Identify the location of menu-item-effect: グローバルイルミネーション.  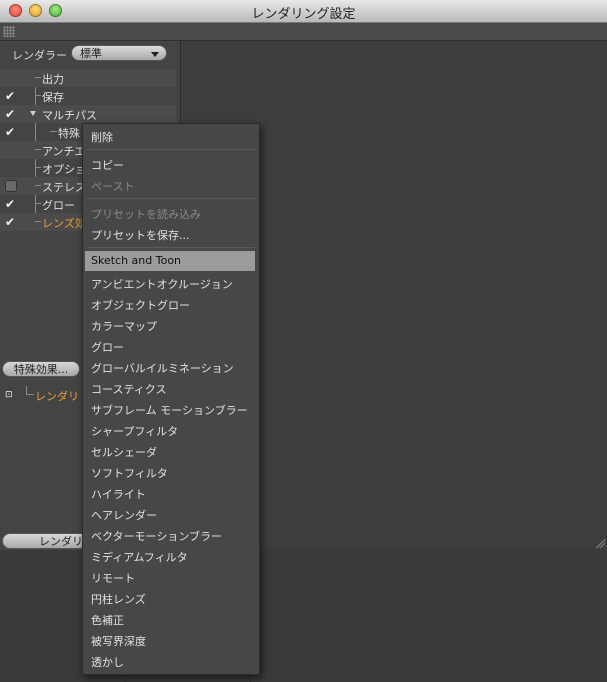
(162, 368).